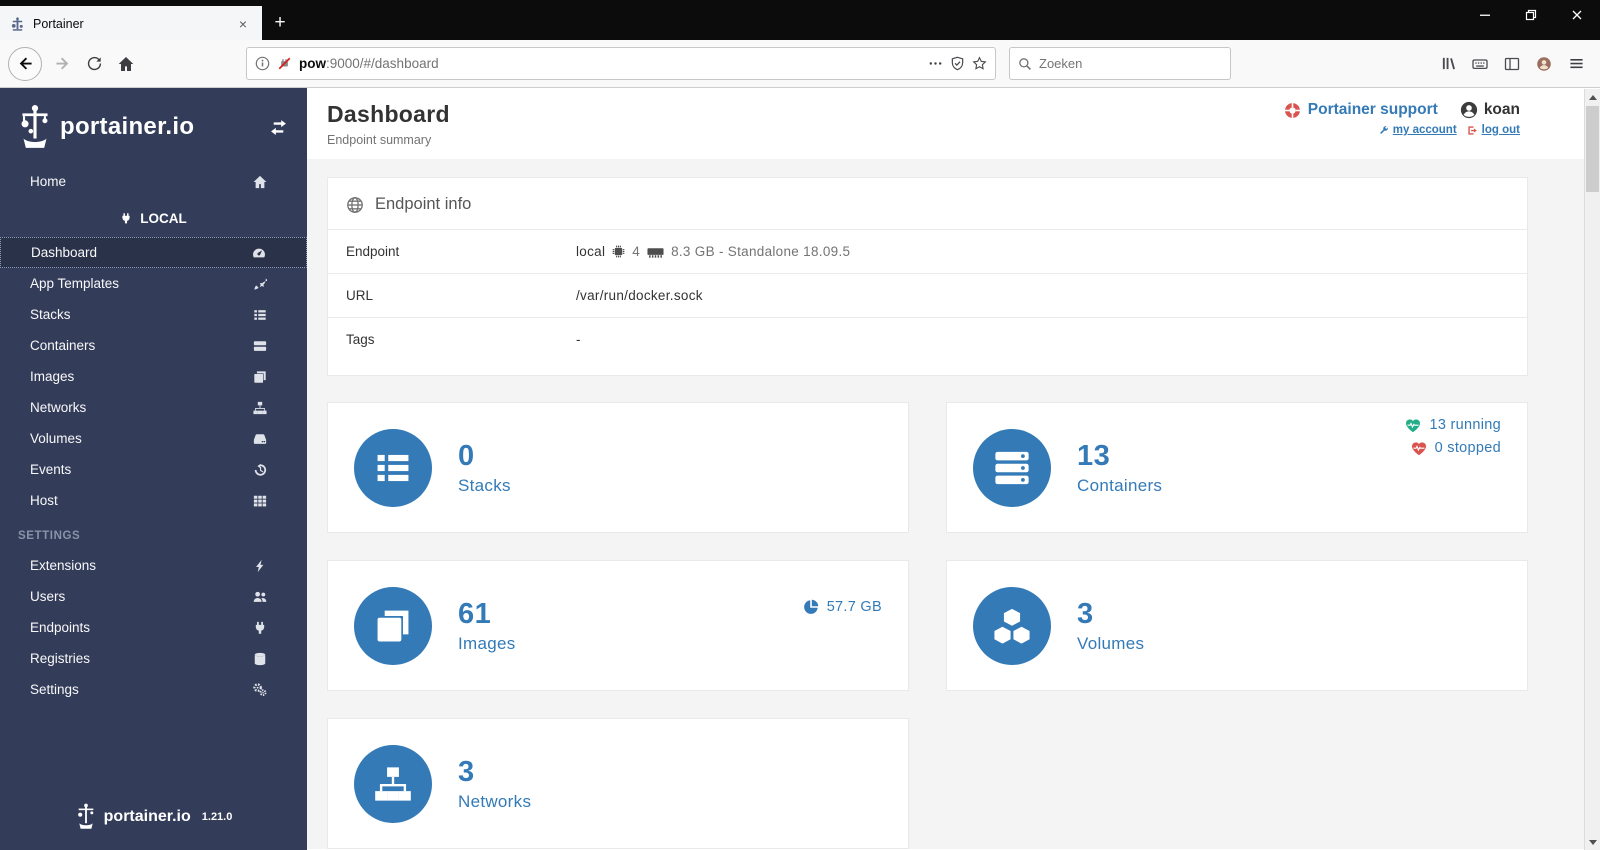 The image size is (1600, 850). I want to click on networks-widget: 3 Networks, so click(618, 783).